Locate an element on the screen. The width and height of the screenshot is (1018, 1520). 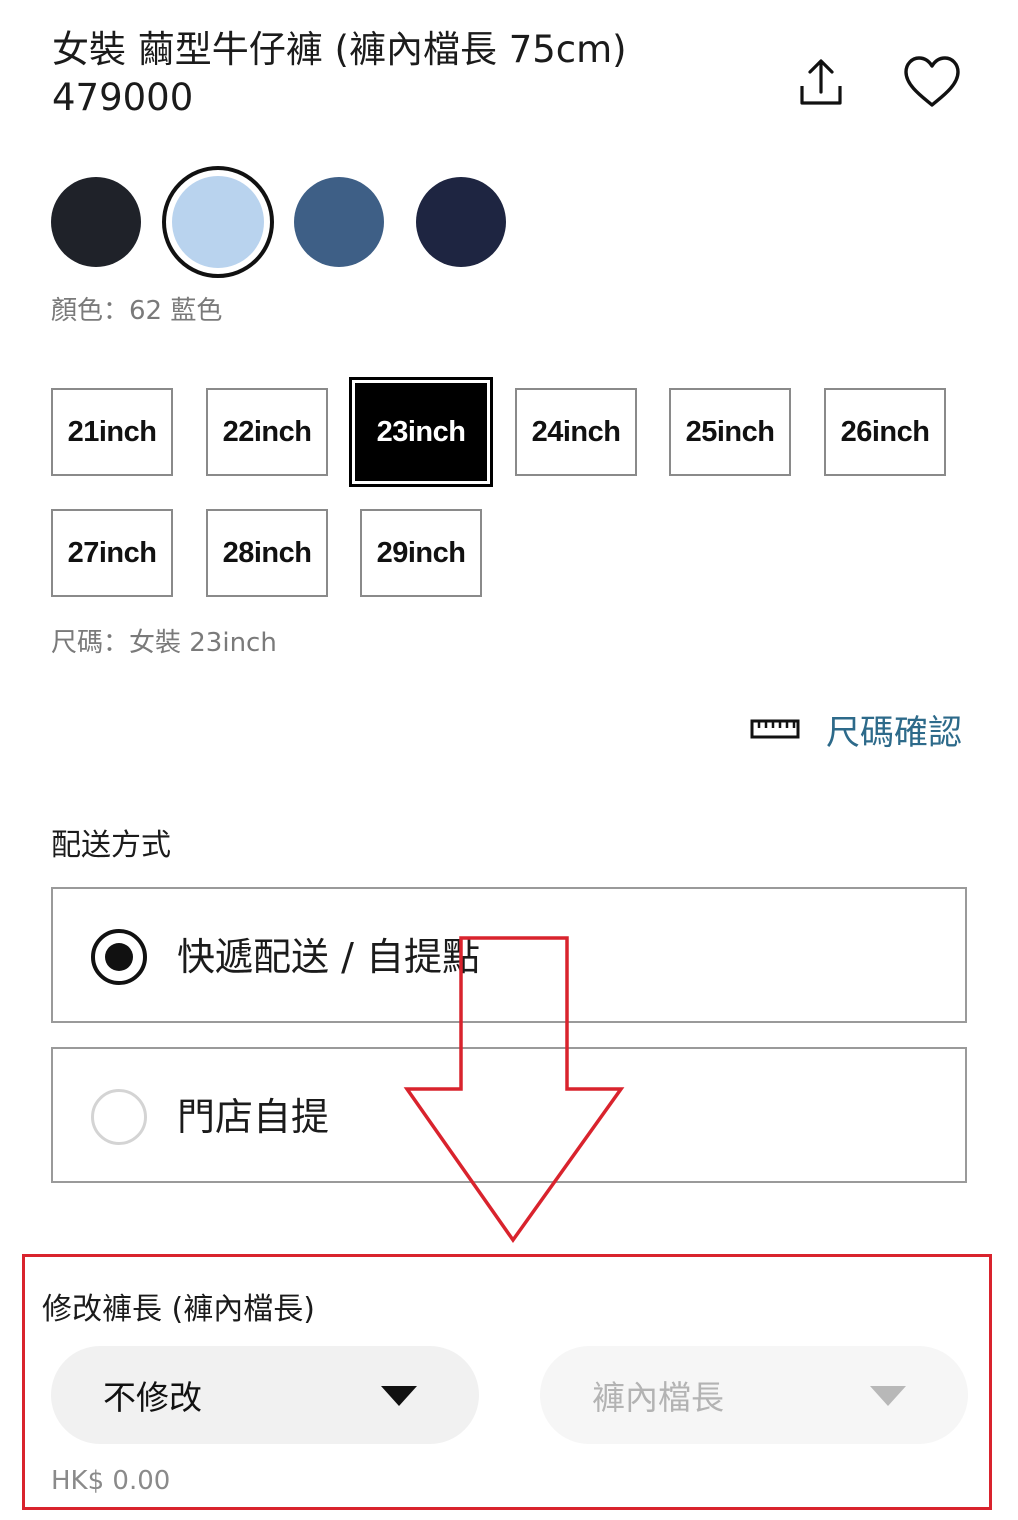
size-option-22: 22inch is located at coordinates (267, 432).